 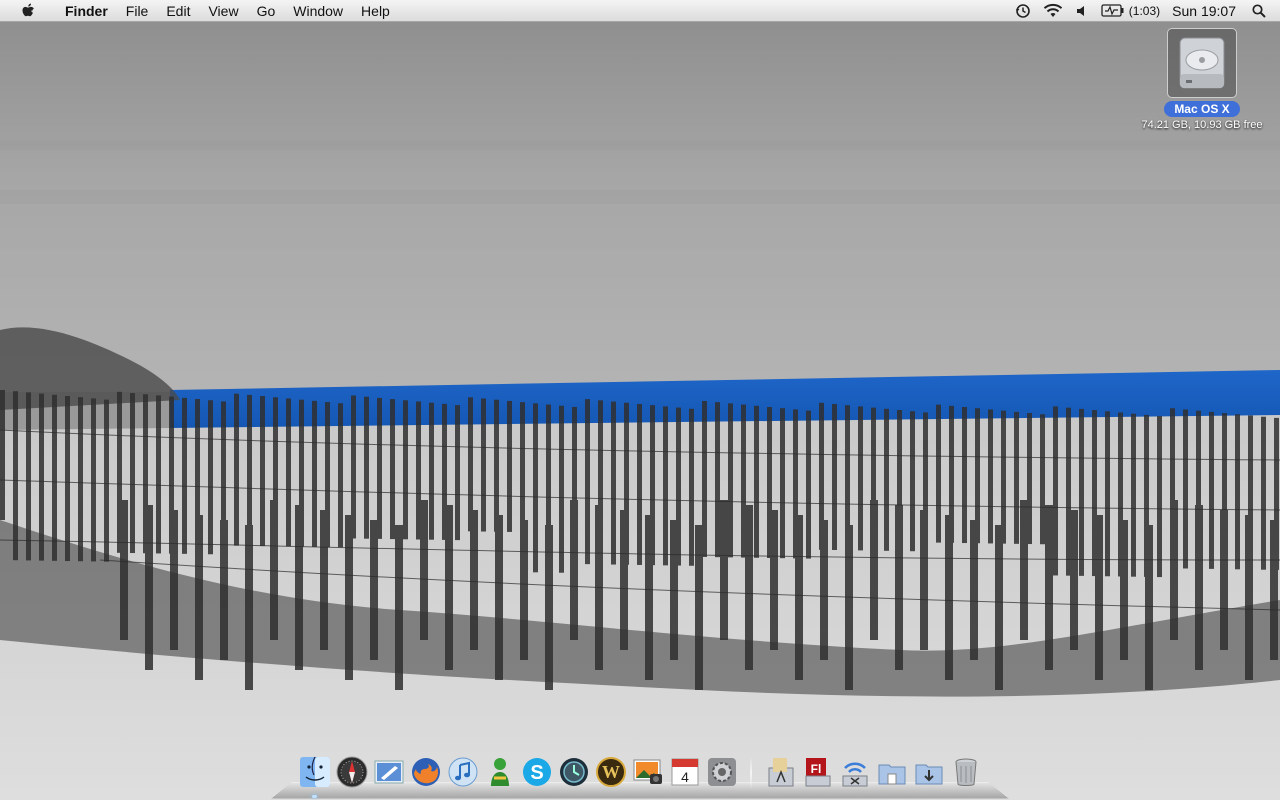 I want to click on dock-adium-icon, so click(x=499, y=772).